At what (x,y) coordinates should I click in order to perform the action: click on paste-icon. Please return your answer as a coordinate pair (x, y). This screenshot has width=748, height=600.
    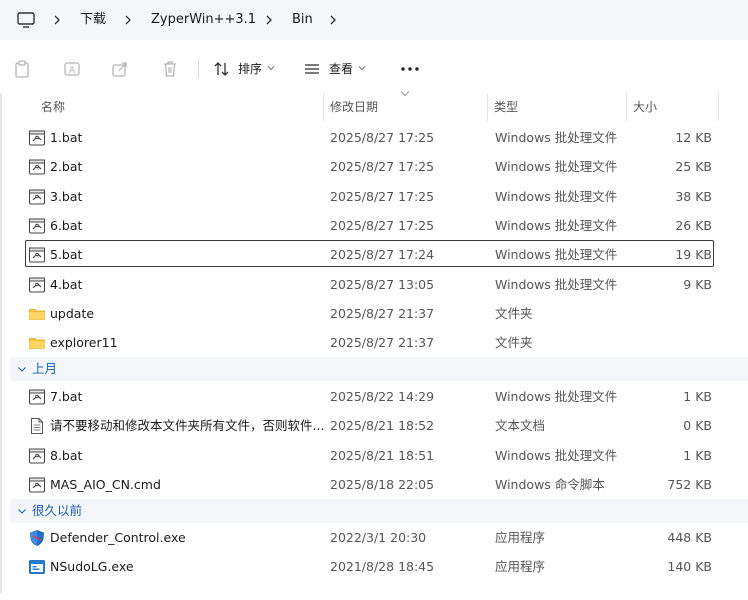
    Looking at the image, I should click on (22, 69).